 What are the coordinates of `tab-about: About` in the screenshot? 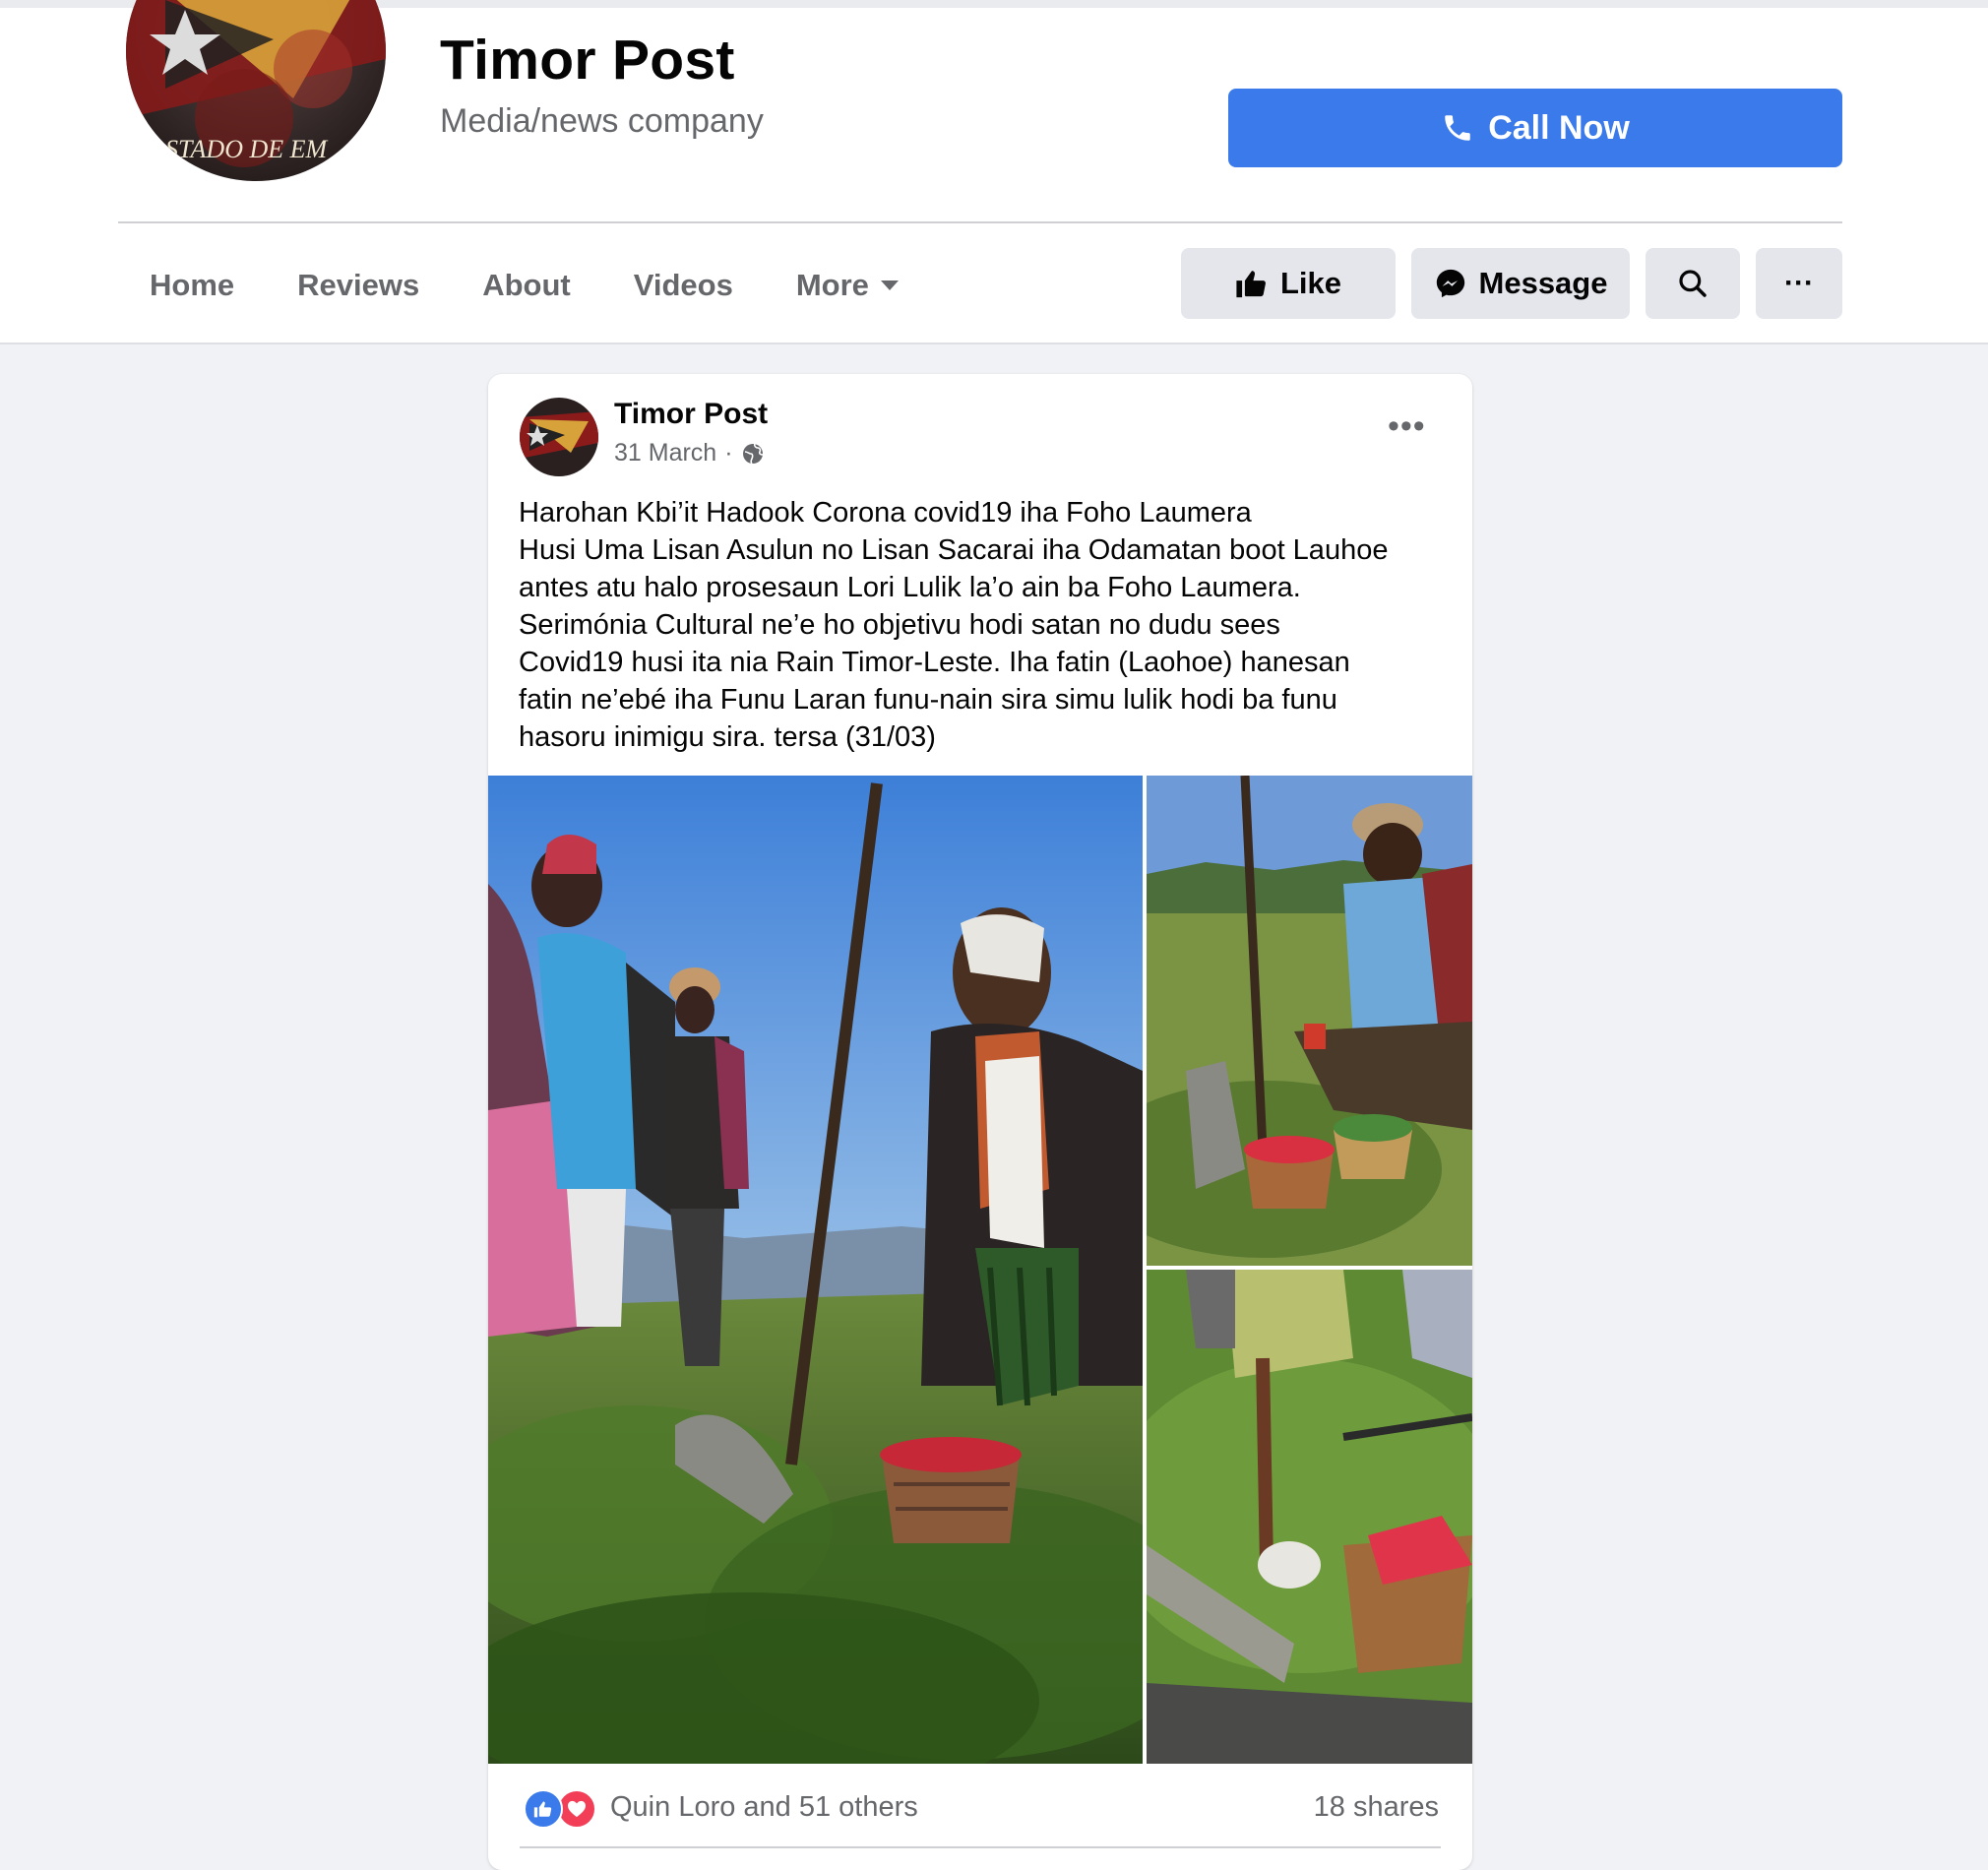 It's located at (527, 285).